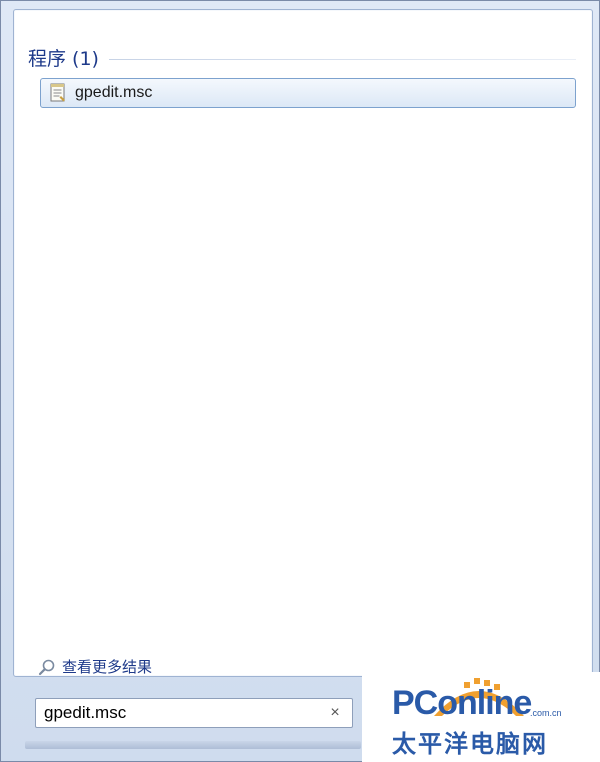 The width and height of the screenshot is (600, 762). What do you see at coordinates (546, 713) in the screenshot?
I see `watermark-domain: .com.cn` at bounding box center [546, 713].